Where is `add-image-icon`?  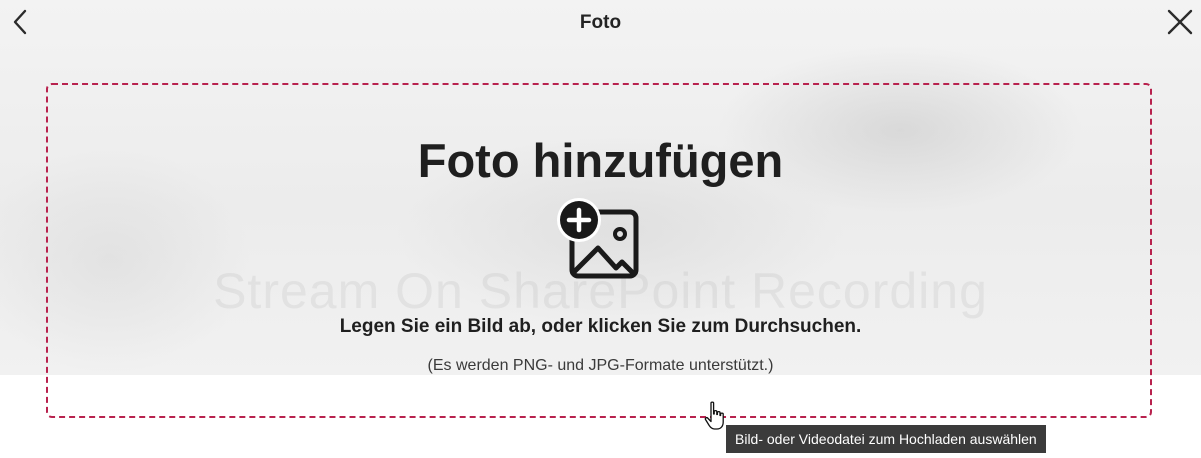 add-image-icon is located at coordinates (599, 241).